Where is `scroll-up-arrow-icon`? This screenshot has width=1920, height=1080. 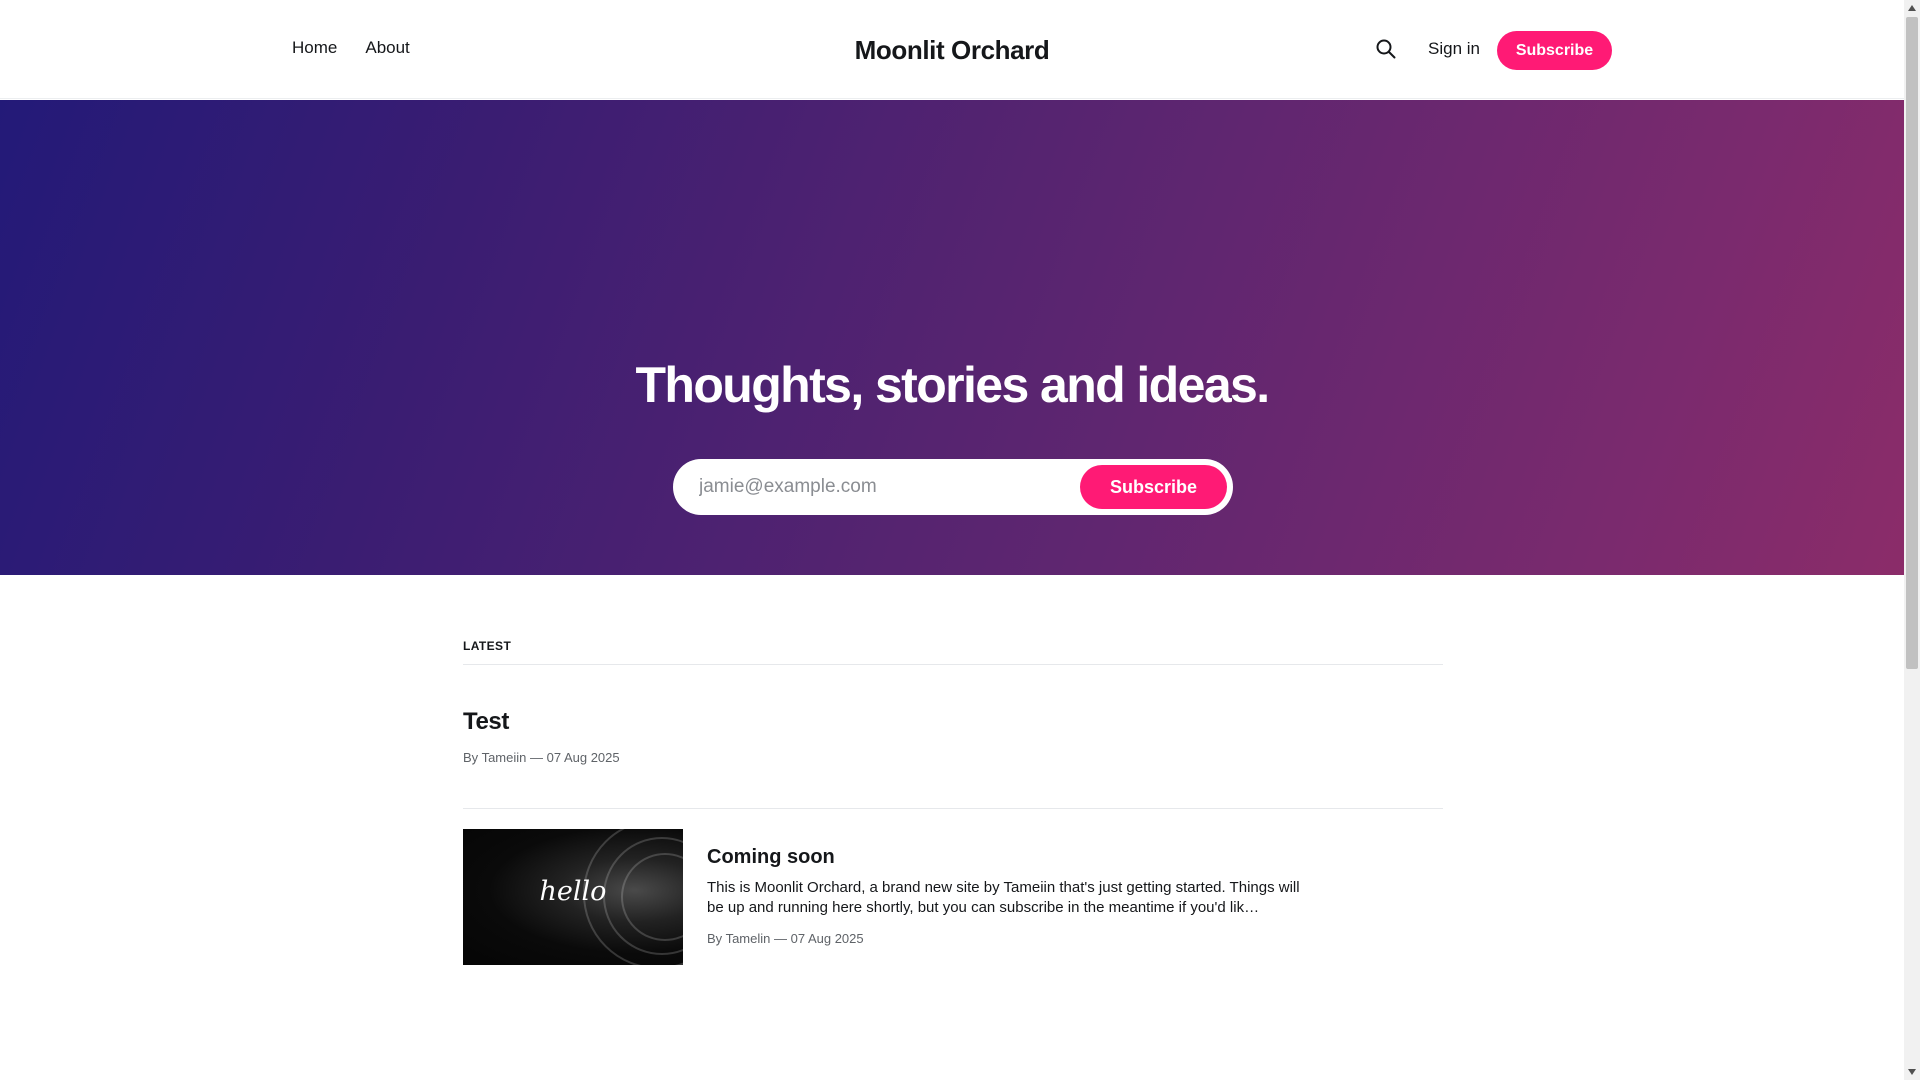 scroll-up-arrow-icon is located at coordinates (1912, 8).